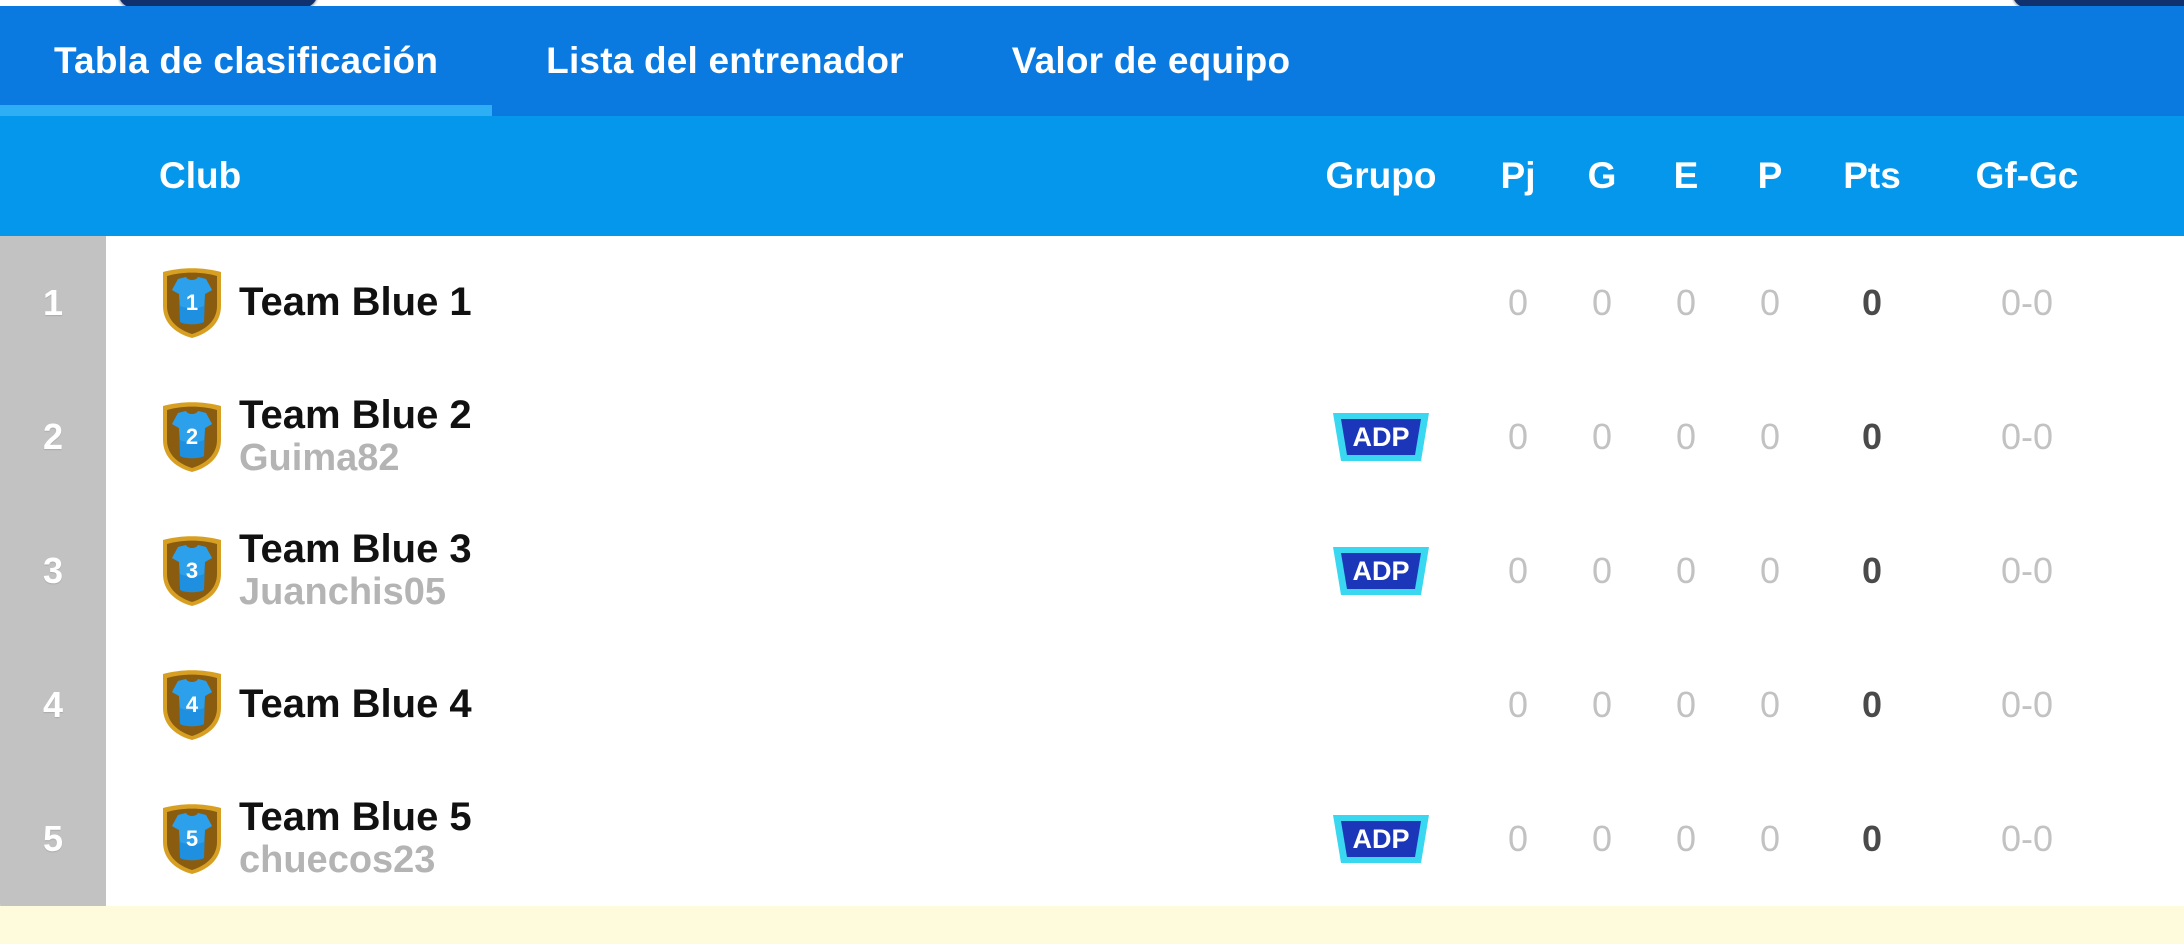 This screenshot has width=2184, height=944. Describe the element at coordinates (53, 570) in the screenshot. I see `row-rank: 3` at that location.